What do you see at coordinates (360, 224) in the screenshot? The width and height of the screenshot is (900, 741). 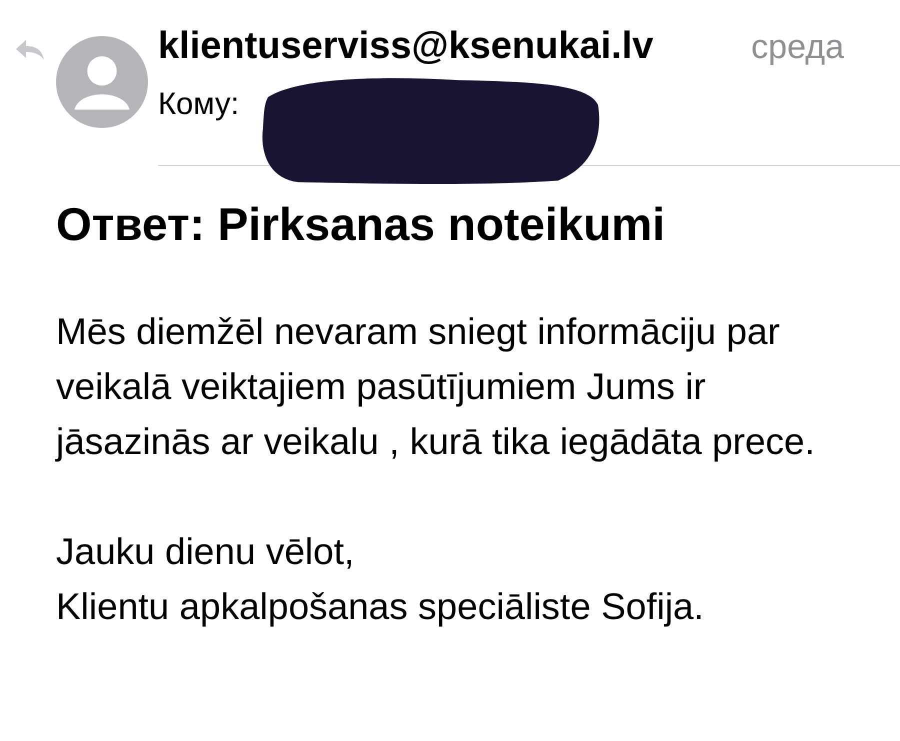 I see `email-subject: Ответ: Pirksanas noteikumi` at bounding box center [360, 224].